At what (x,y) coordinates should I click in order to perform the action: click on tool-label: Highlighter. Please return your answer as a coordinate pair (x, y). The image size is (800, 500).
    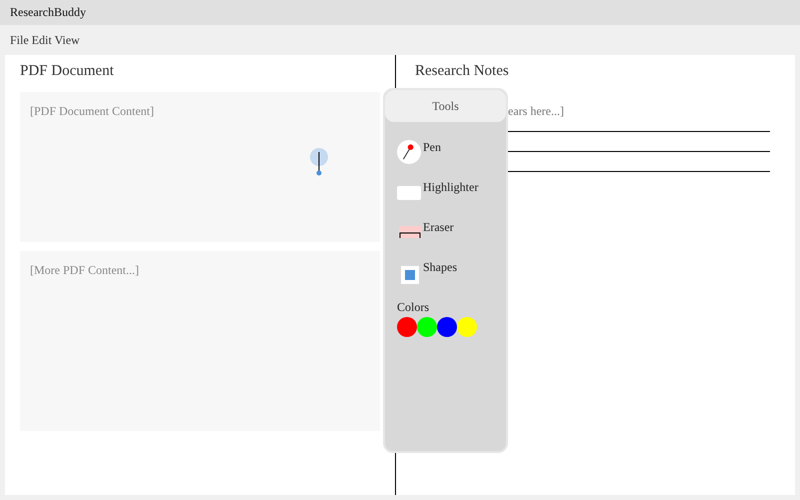
    Looking at the image, I should click on (450, 187).